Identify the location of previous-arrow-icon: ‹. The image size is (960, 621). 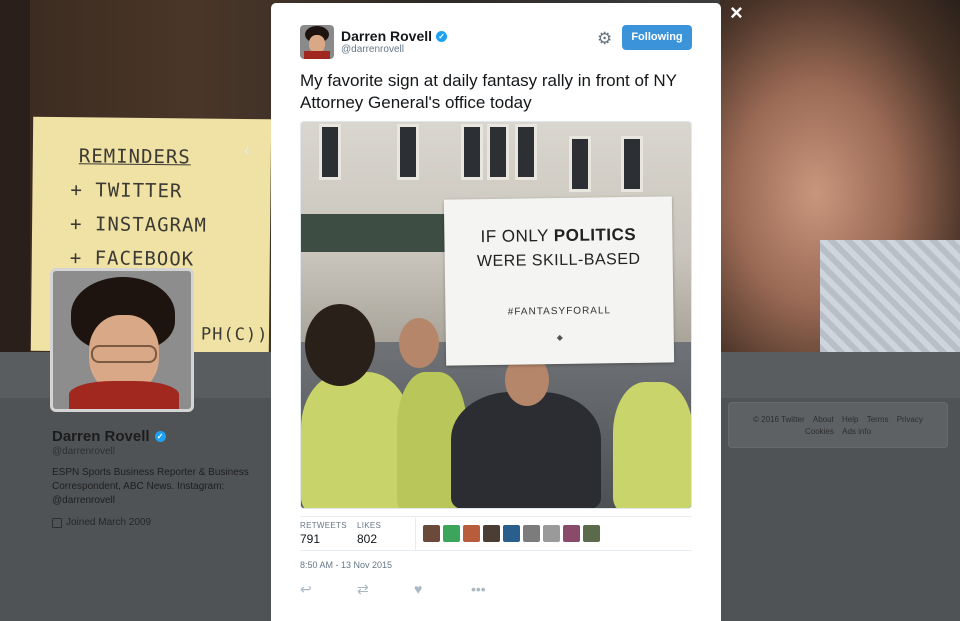
(247, 150).